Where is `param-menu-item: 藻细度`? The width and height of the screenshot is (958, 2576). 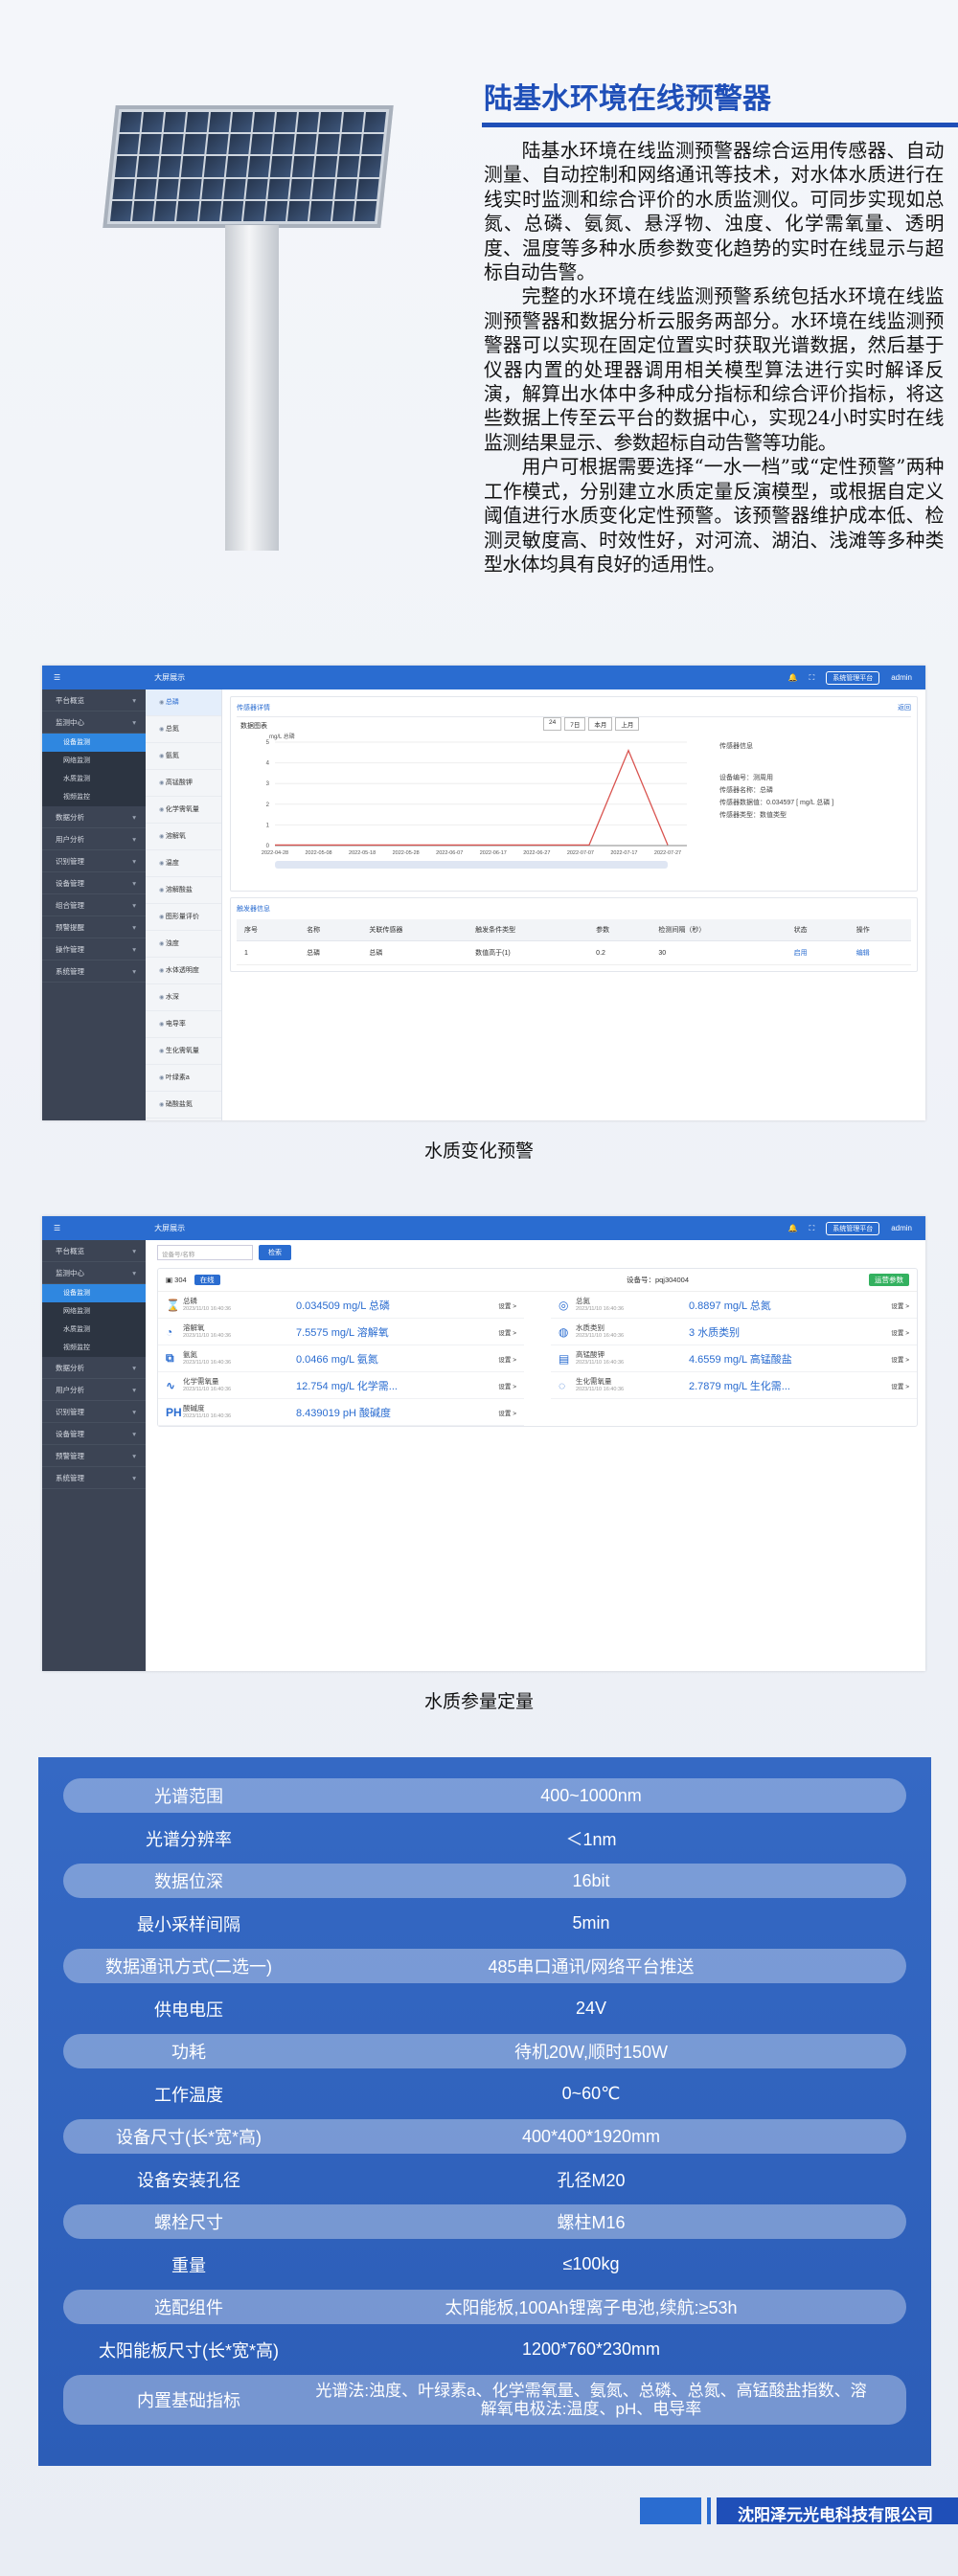 param-menu-item: 藻细度 is located at coordinates (183, 1119).